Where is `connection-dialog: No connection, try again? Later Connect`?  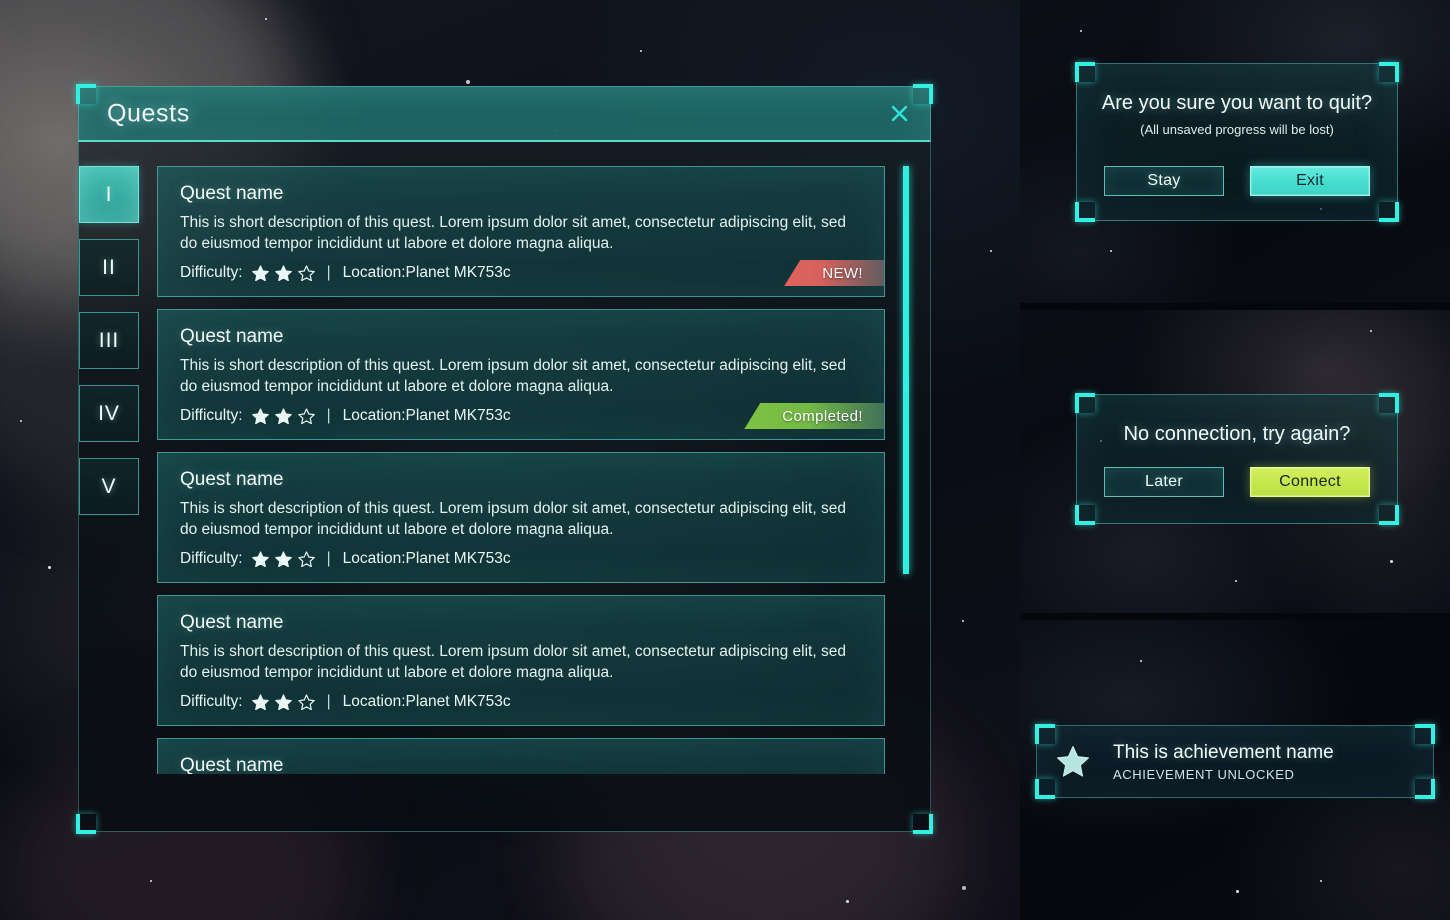
connection-dialog: No connection, try again? Later Connect is located at coordinates (1237, 459).